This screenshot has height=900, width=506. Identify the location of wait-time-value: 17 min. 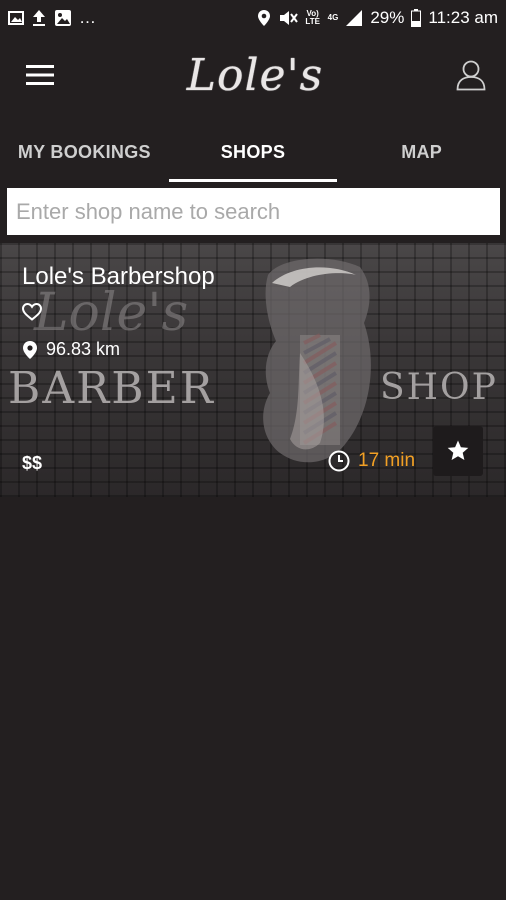
(387, 460).